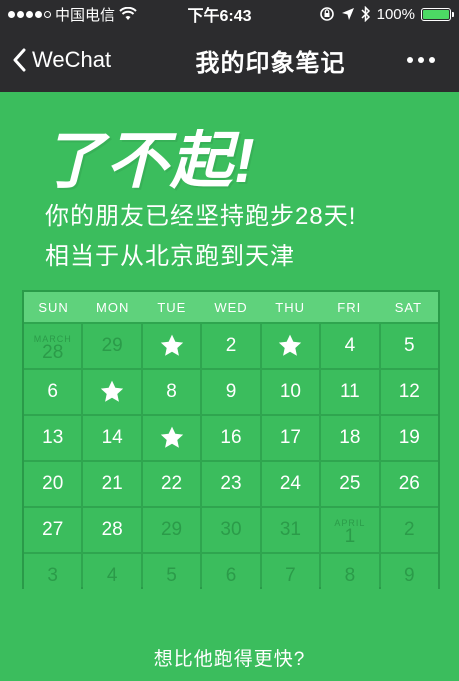 Image resolution: width=459 pixels, height=681 pixels. I want to click on calendar-day: 23, so click(231, 484).